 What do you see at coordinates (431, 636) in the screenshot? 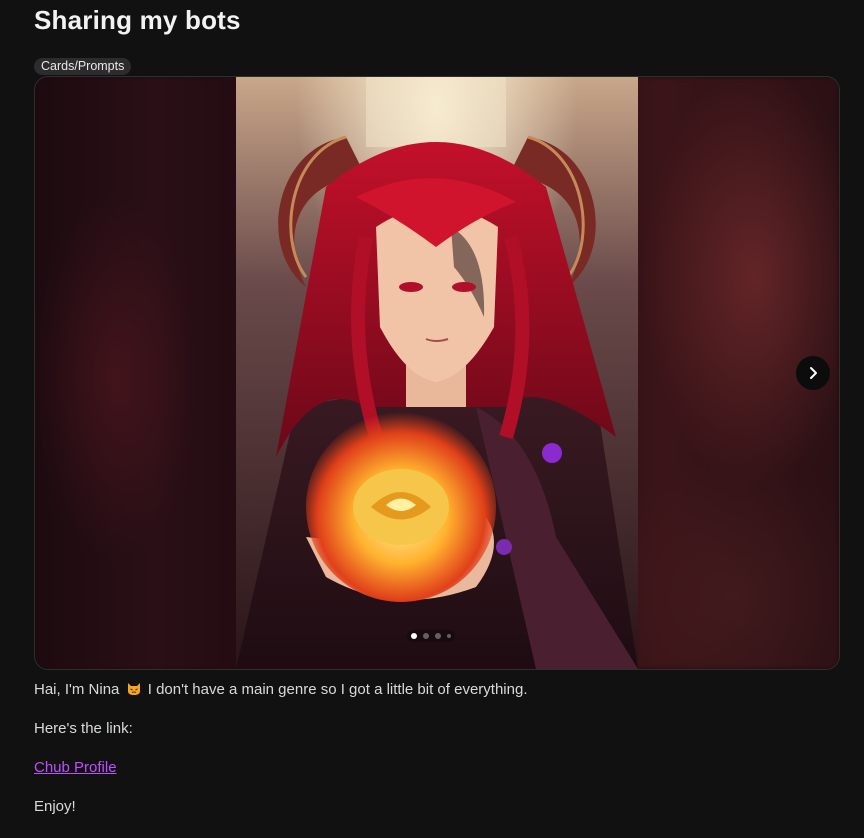
I see `gallery-pagination` at bounding box center [431, 636].